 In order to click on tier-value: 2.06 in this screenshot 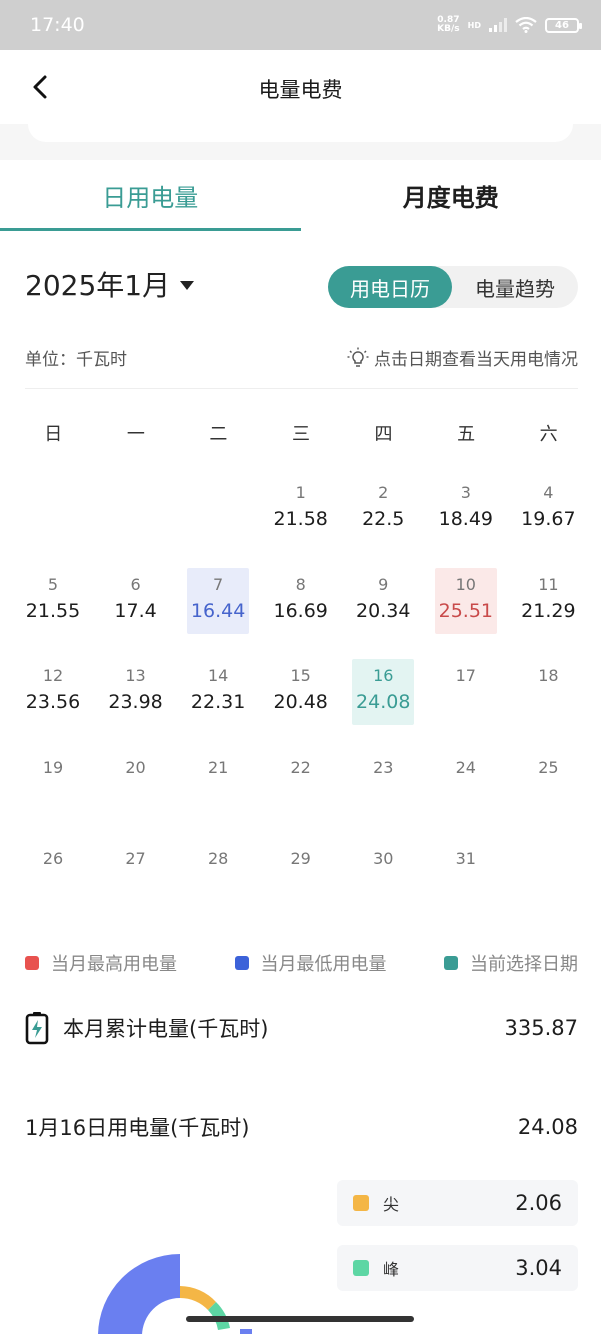, I will do `click(538, 1203)`.